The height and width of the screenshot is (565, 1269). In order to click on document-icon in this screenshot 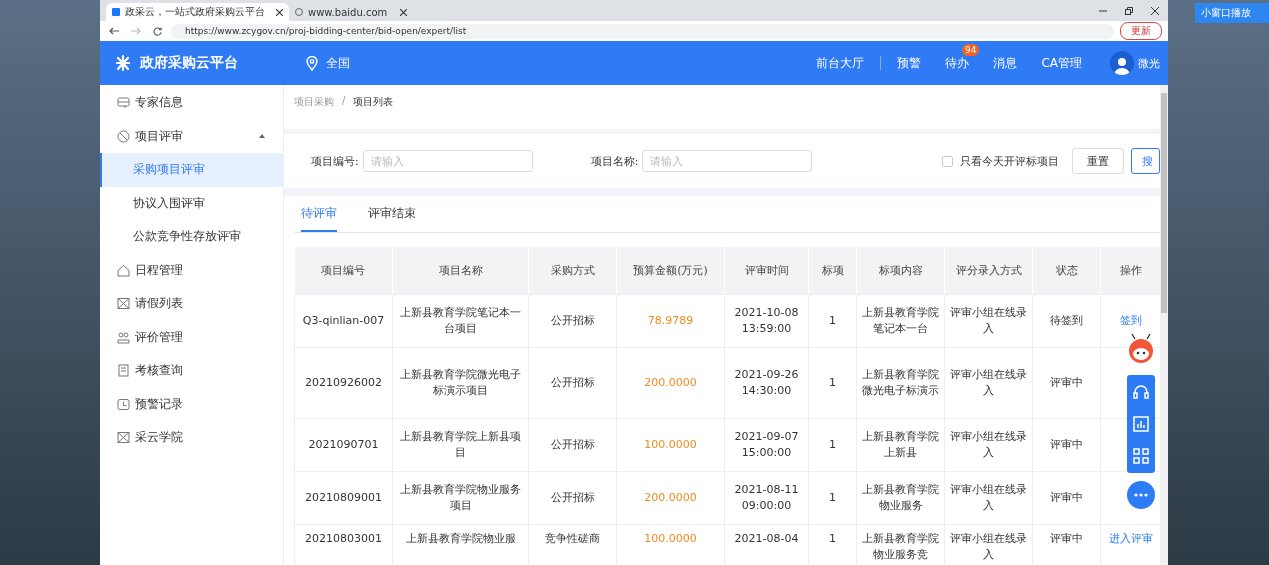, I will do `click(123, 371)`.